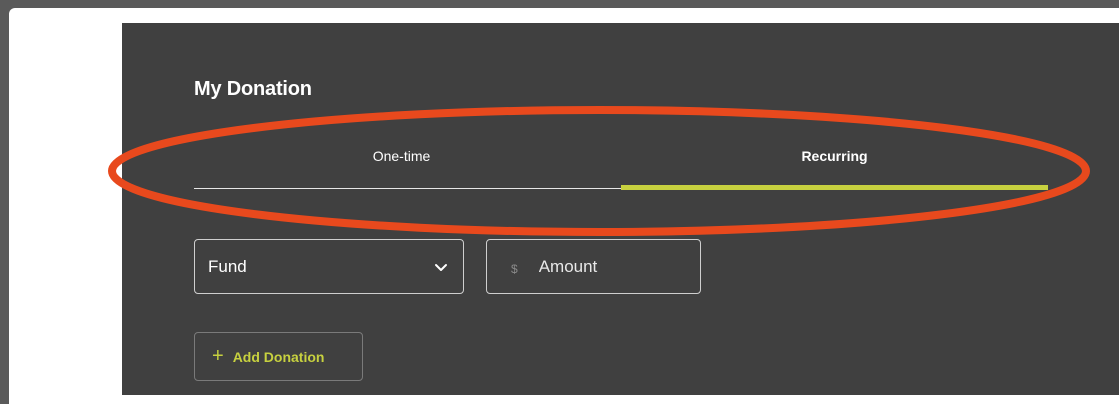 This screenshot has height=404, width=1119. Describe the element at coordinates (227, 266) in the screenshot. I see `fund-select-value: Fund` at that location.